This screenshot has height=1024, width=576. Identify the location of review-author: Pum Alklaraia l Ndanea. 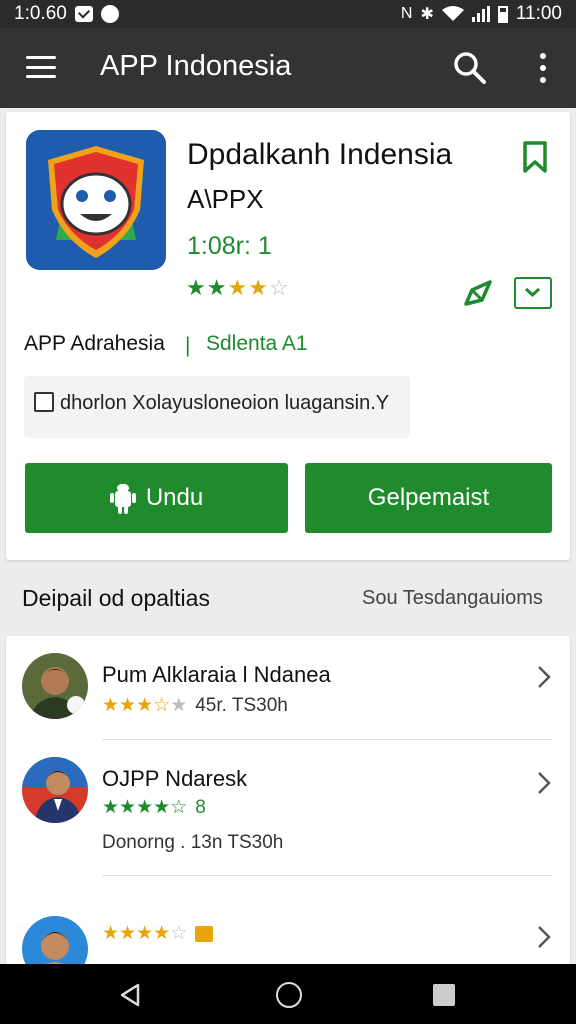
(216, 674).